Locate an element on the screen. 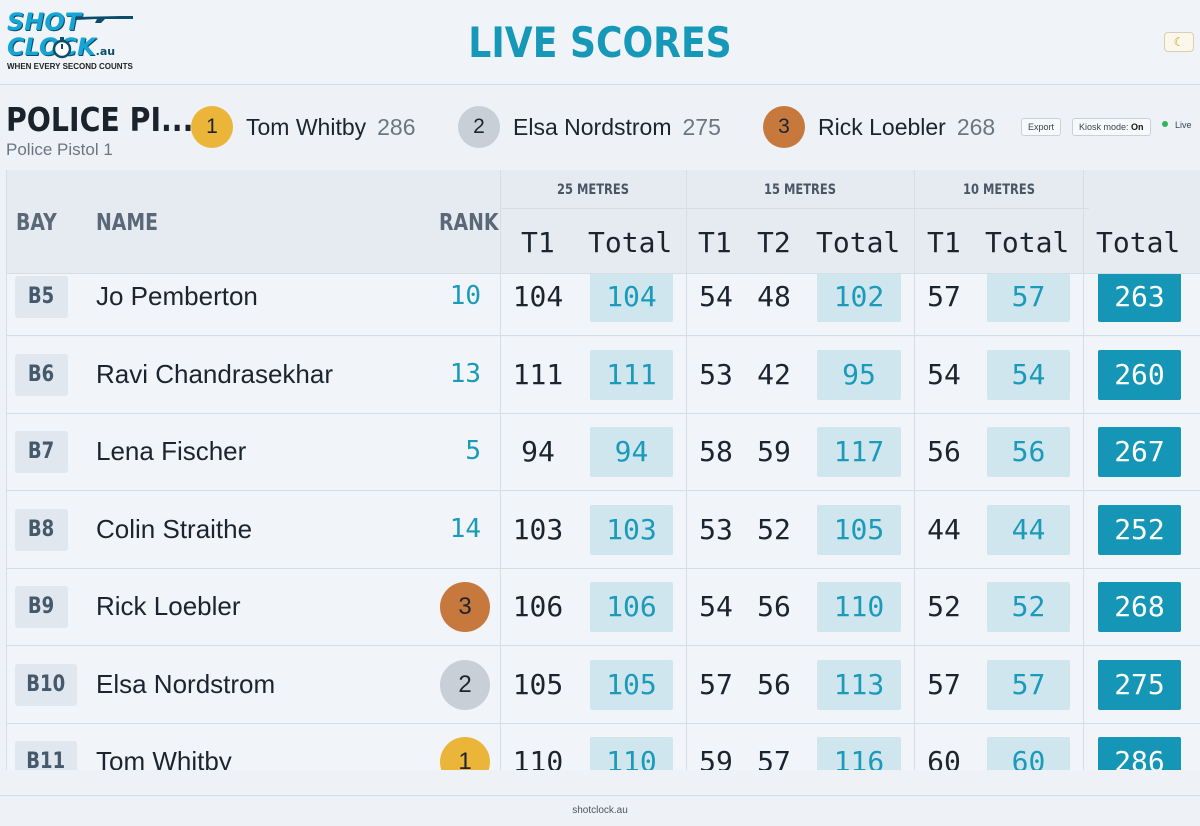  table-row: B8 Colin Straithe 14 103 103 53 52 105 44 44 252 is located at coordinates (603, 530).